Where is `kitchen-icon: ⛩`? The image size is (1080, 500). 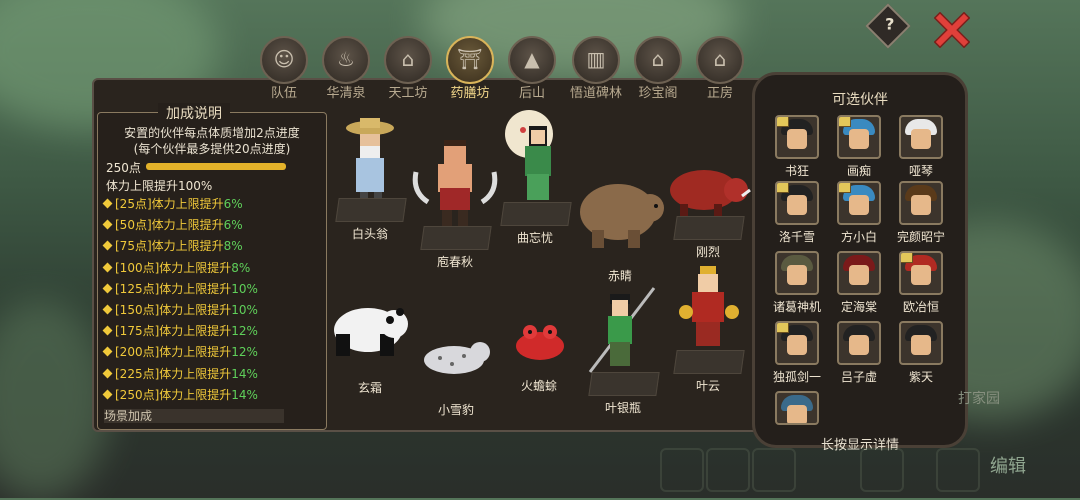
kitchen-icon: ⛩ is located at coordinates (470, 60).